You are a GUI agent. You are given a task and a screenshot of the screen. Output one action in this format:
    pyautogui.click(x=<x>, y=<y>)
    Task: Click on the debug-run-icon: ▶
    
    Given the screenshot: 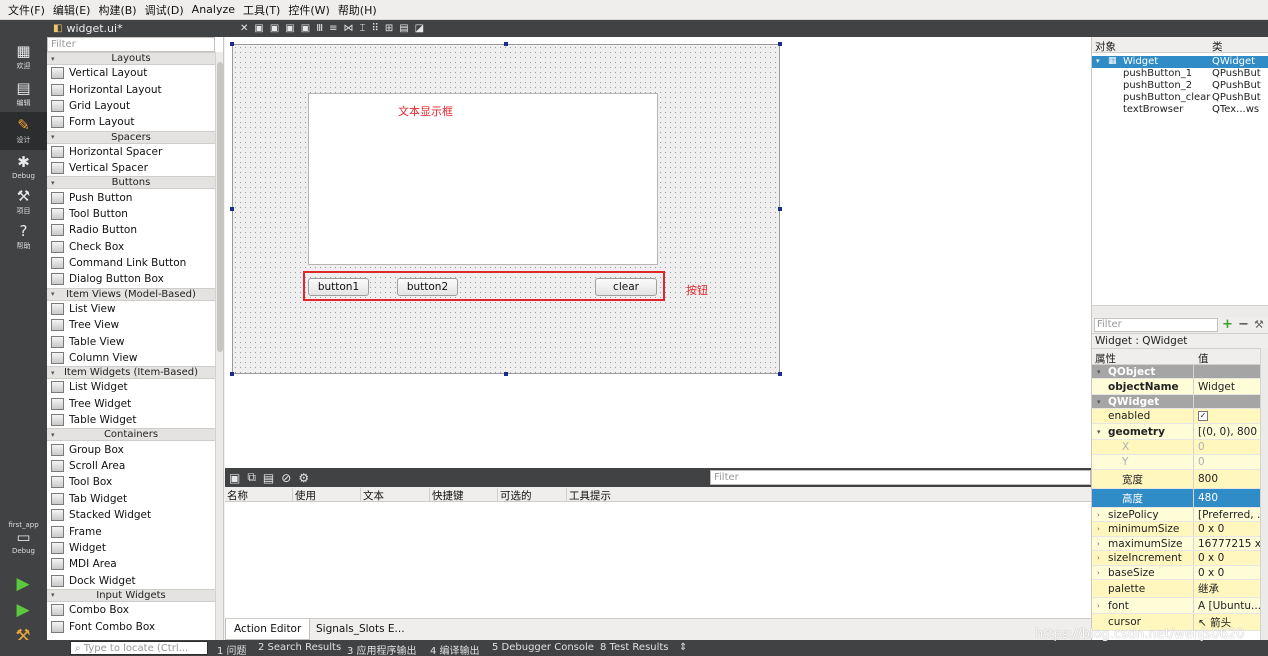 What is the action you would take?
    pyautogui.click(x=23, y=610)
    